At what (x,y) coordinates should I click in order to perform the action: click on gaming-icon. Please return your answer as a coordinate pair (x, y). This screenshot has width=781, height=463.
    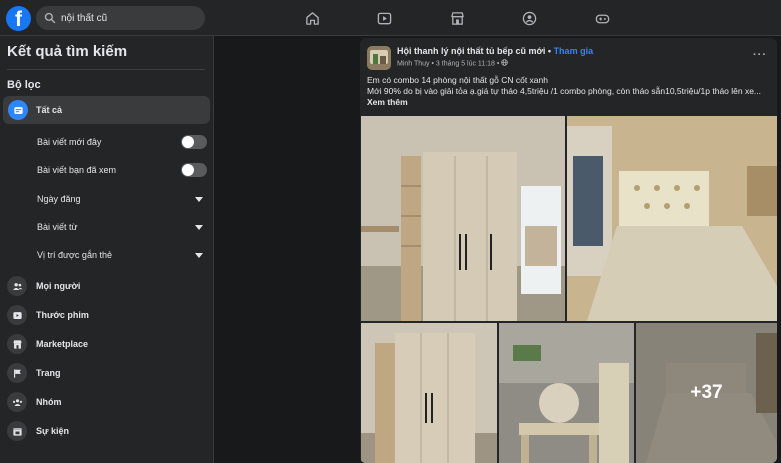
    Looking at the image, I should click on (602, 18).